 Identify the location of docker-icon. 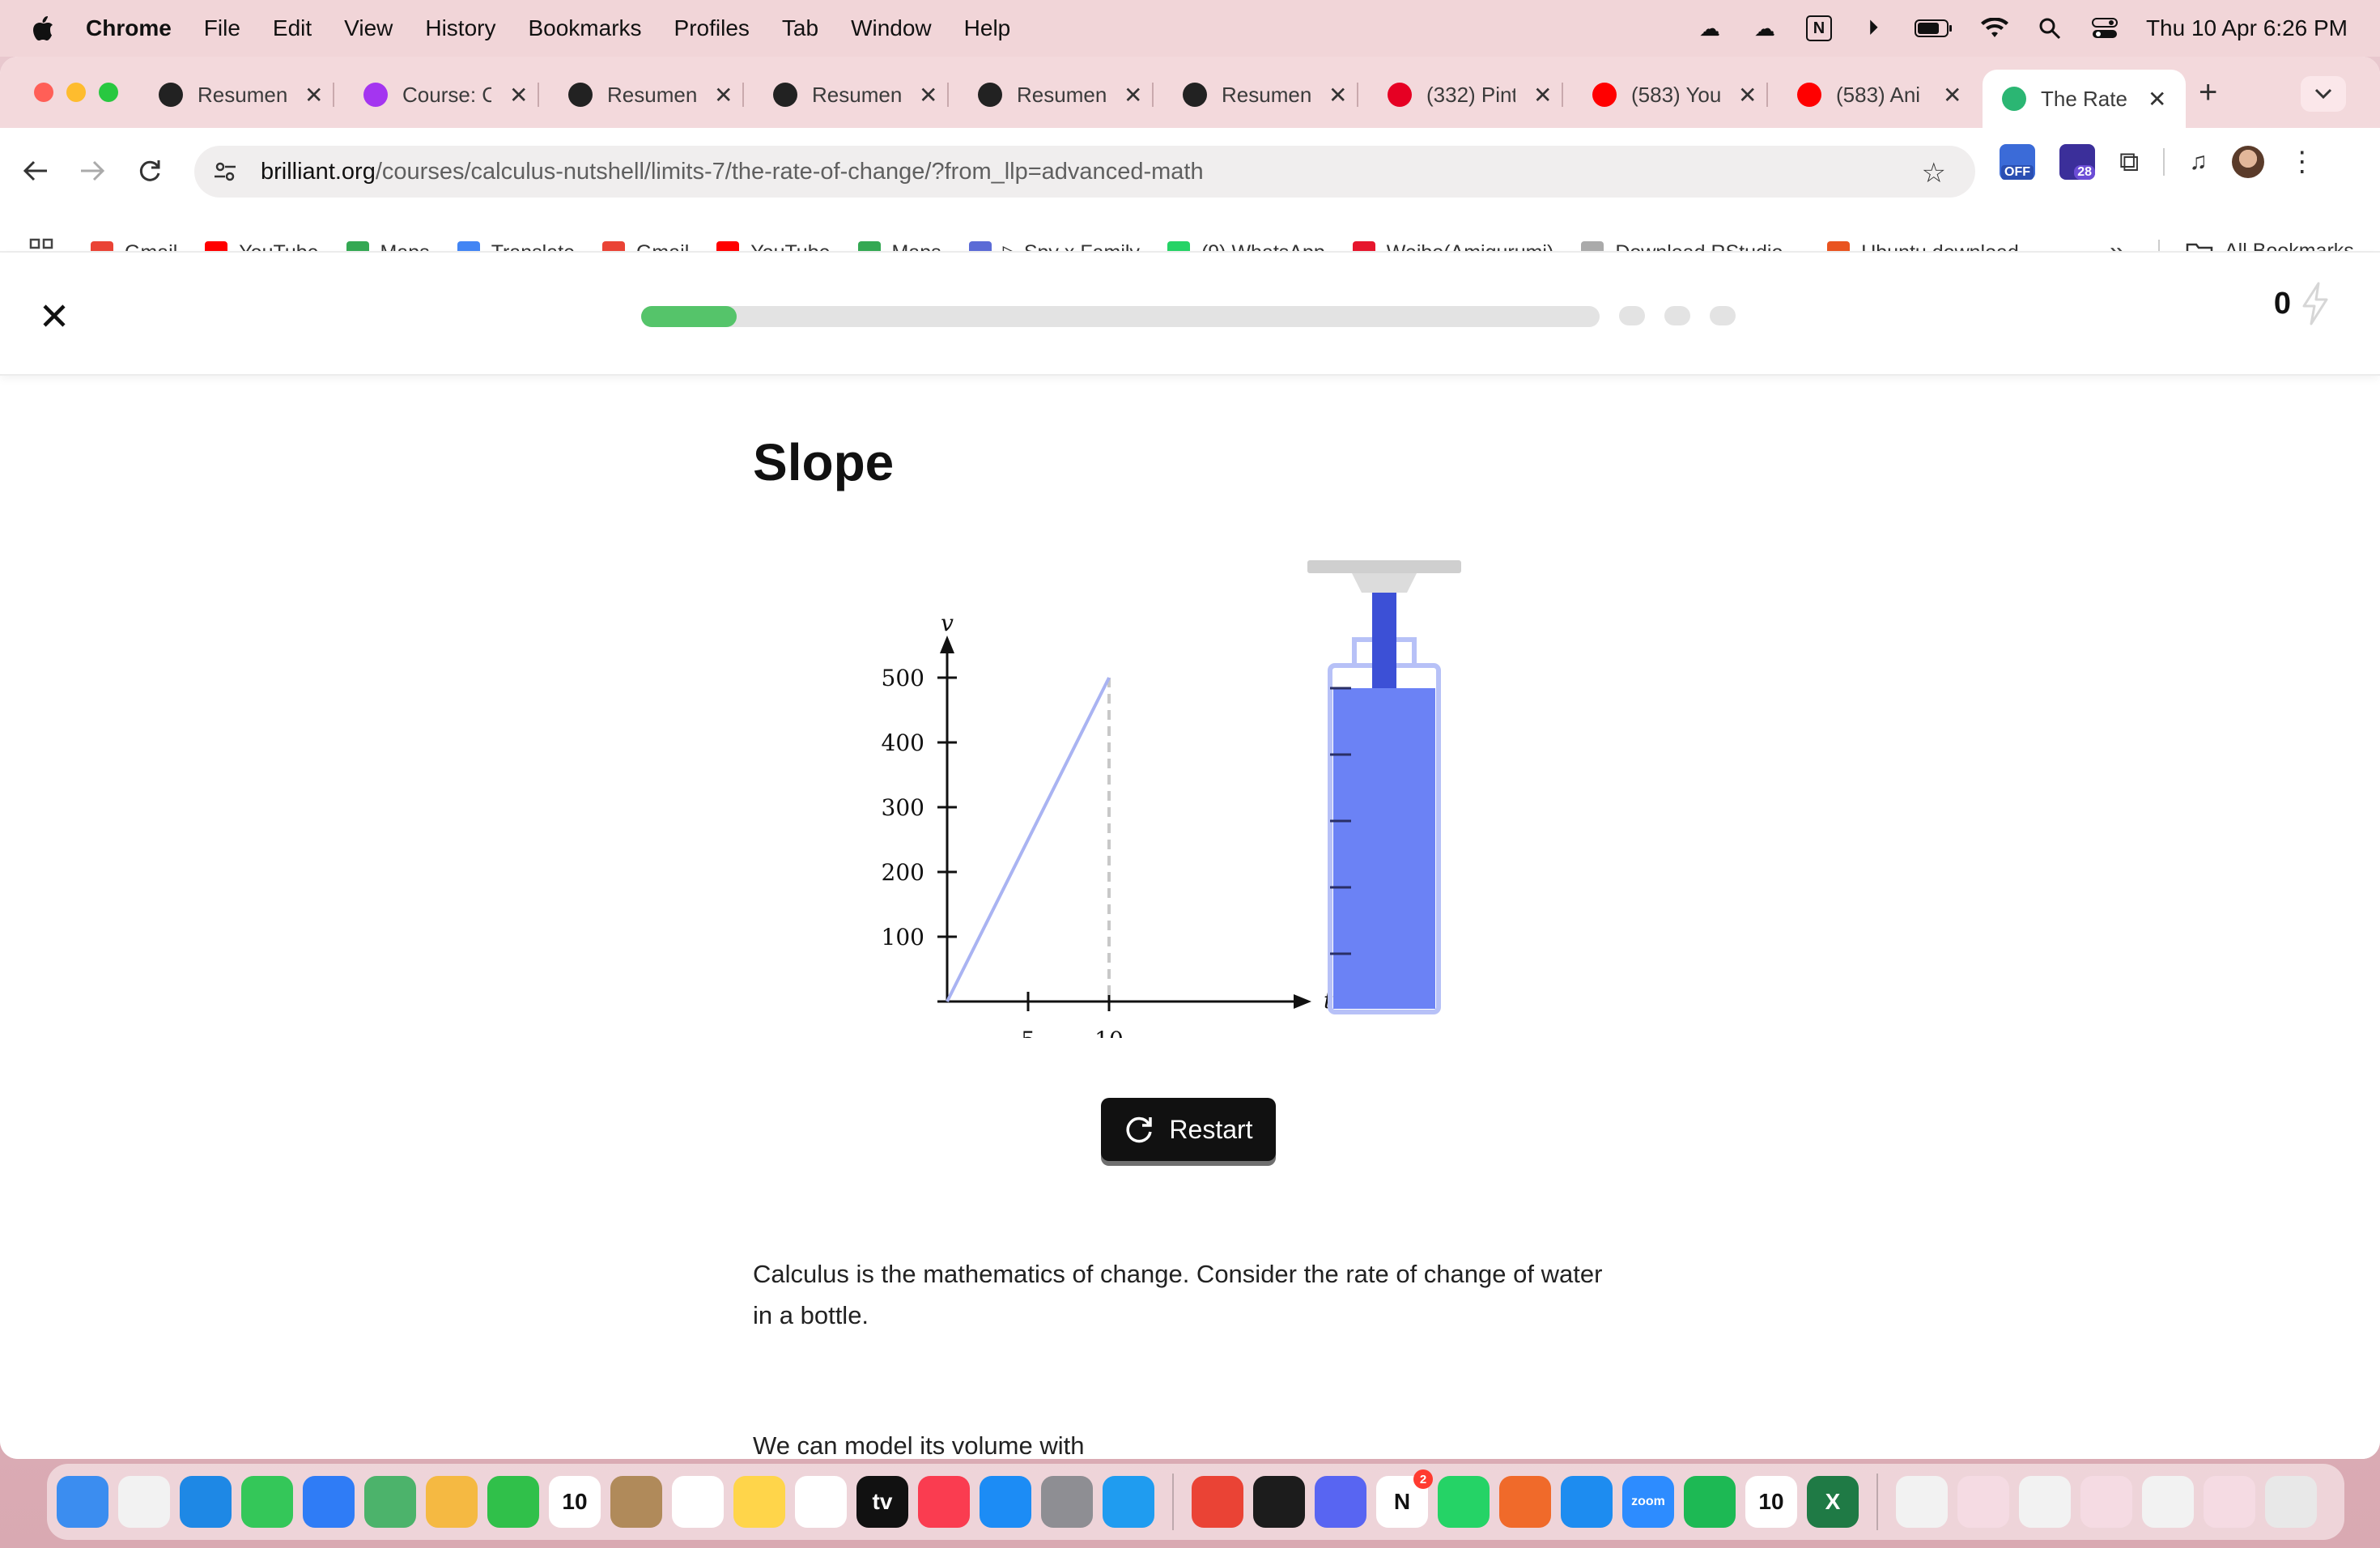
(1587, 1502).